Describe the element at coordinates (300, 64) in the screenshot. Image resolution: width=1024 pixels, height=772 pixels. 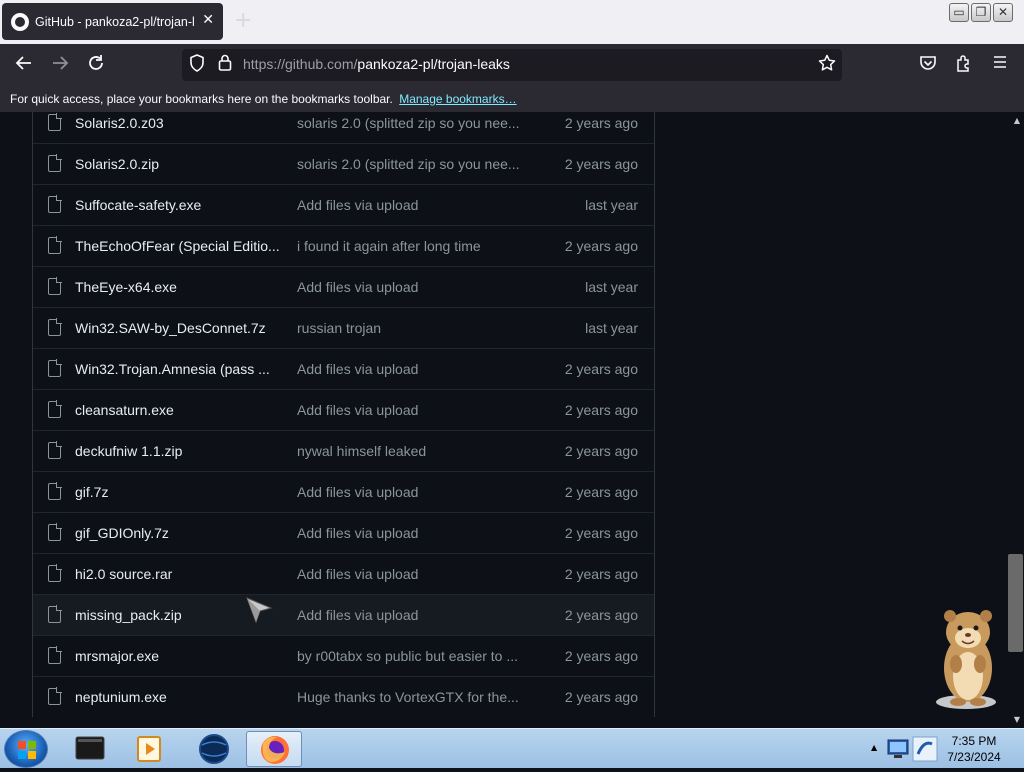
I see `url-domain: https://github.com/` at that location.